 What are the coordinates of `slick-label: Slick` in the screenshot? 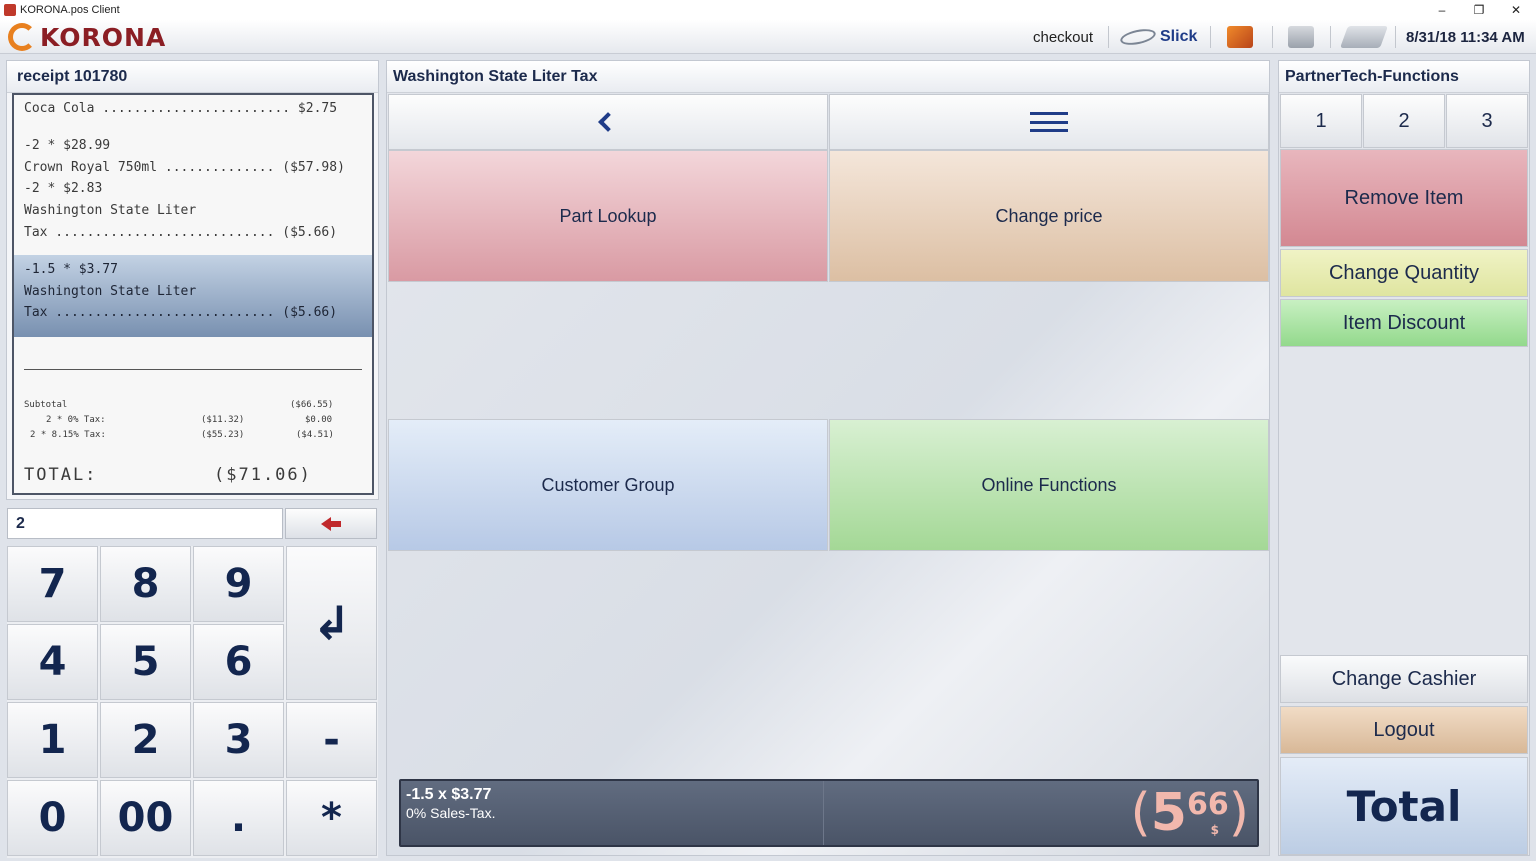 It's located at (1179, 36).